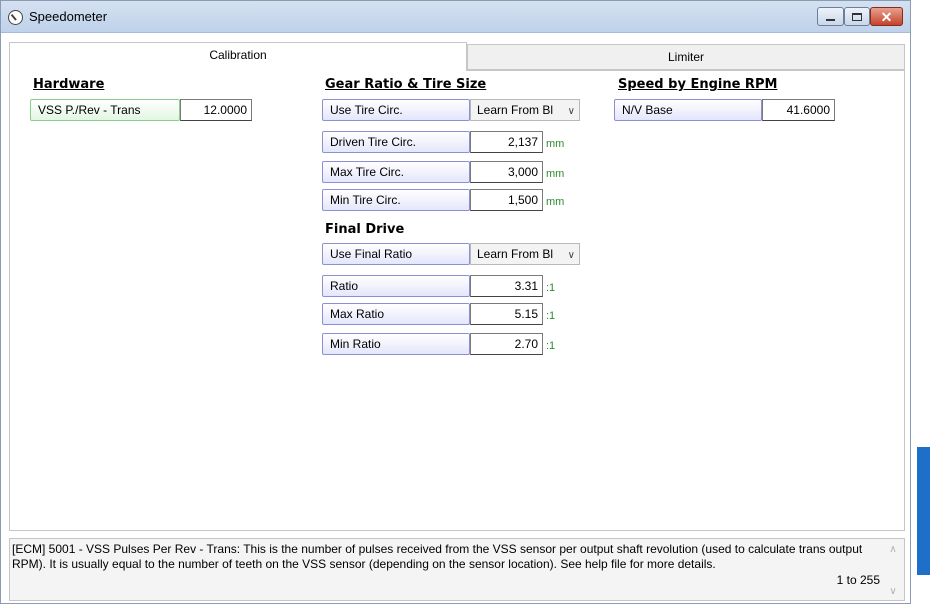  Describe the element at coordinates (15, 17) in the screenshot. I see `speedometer-icon` at that location.